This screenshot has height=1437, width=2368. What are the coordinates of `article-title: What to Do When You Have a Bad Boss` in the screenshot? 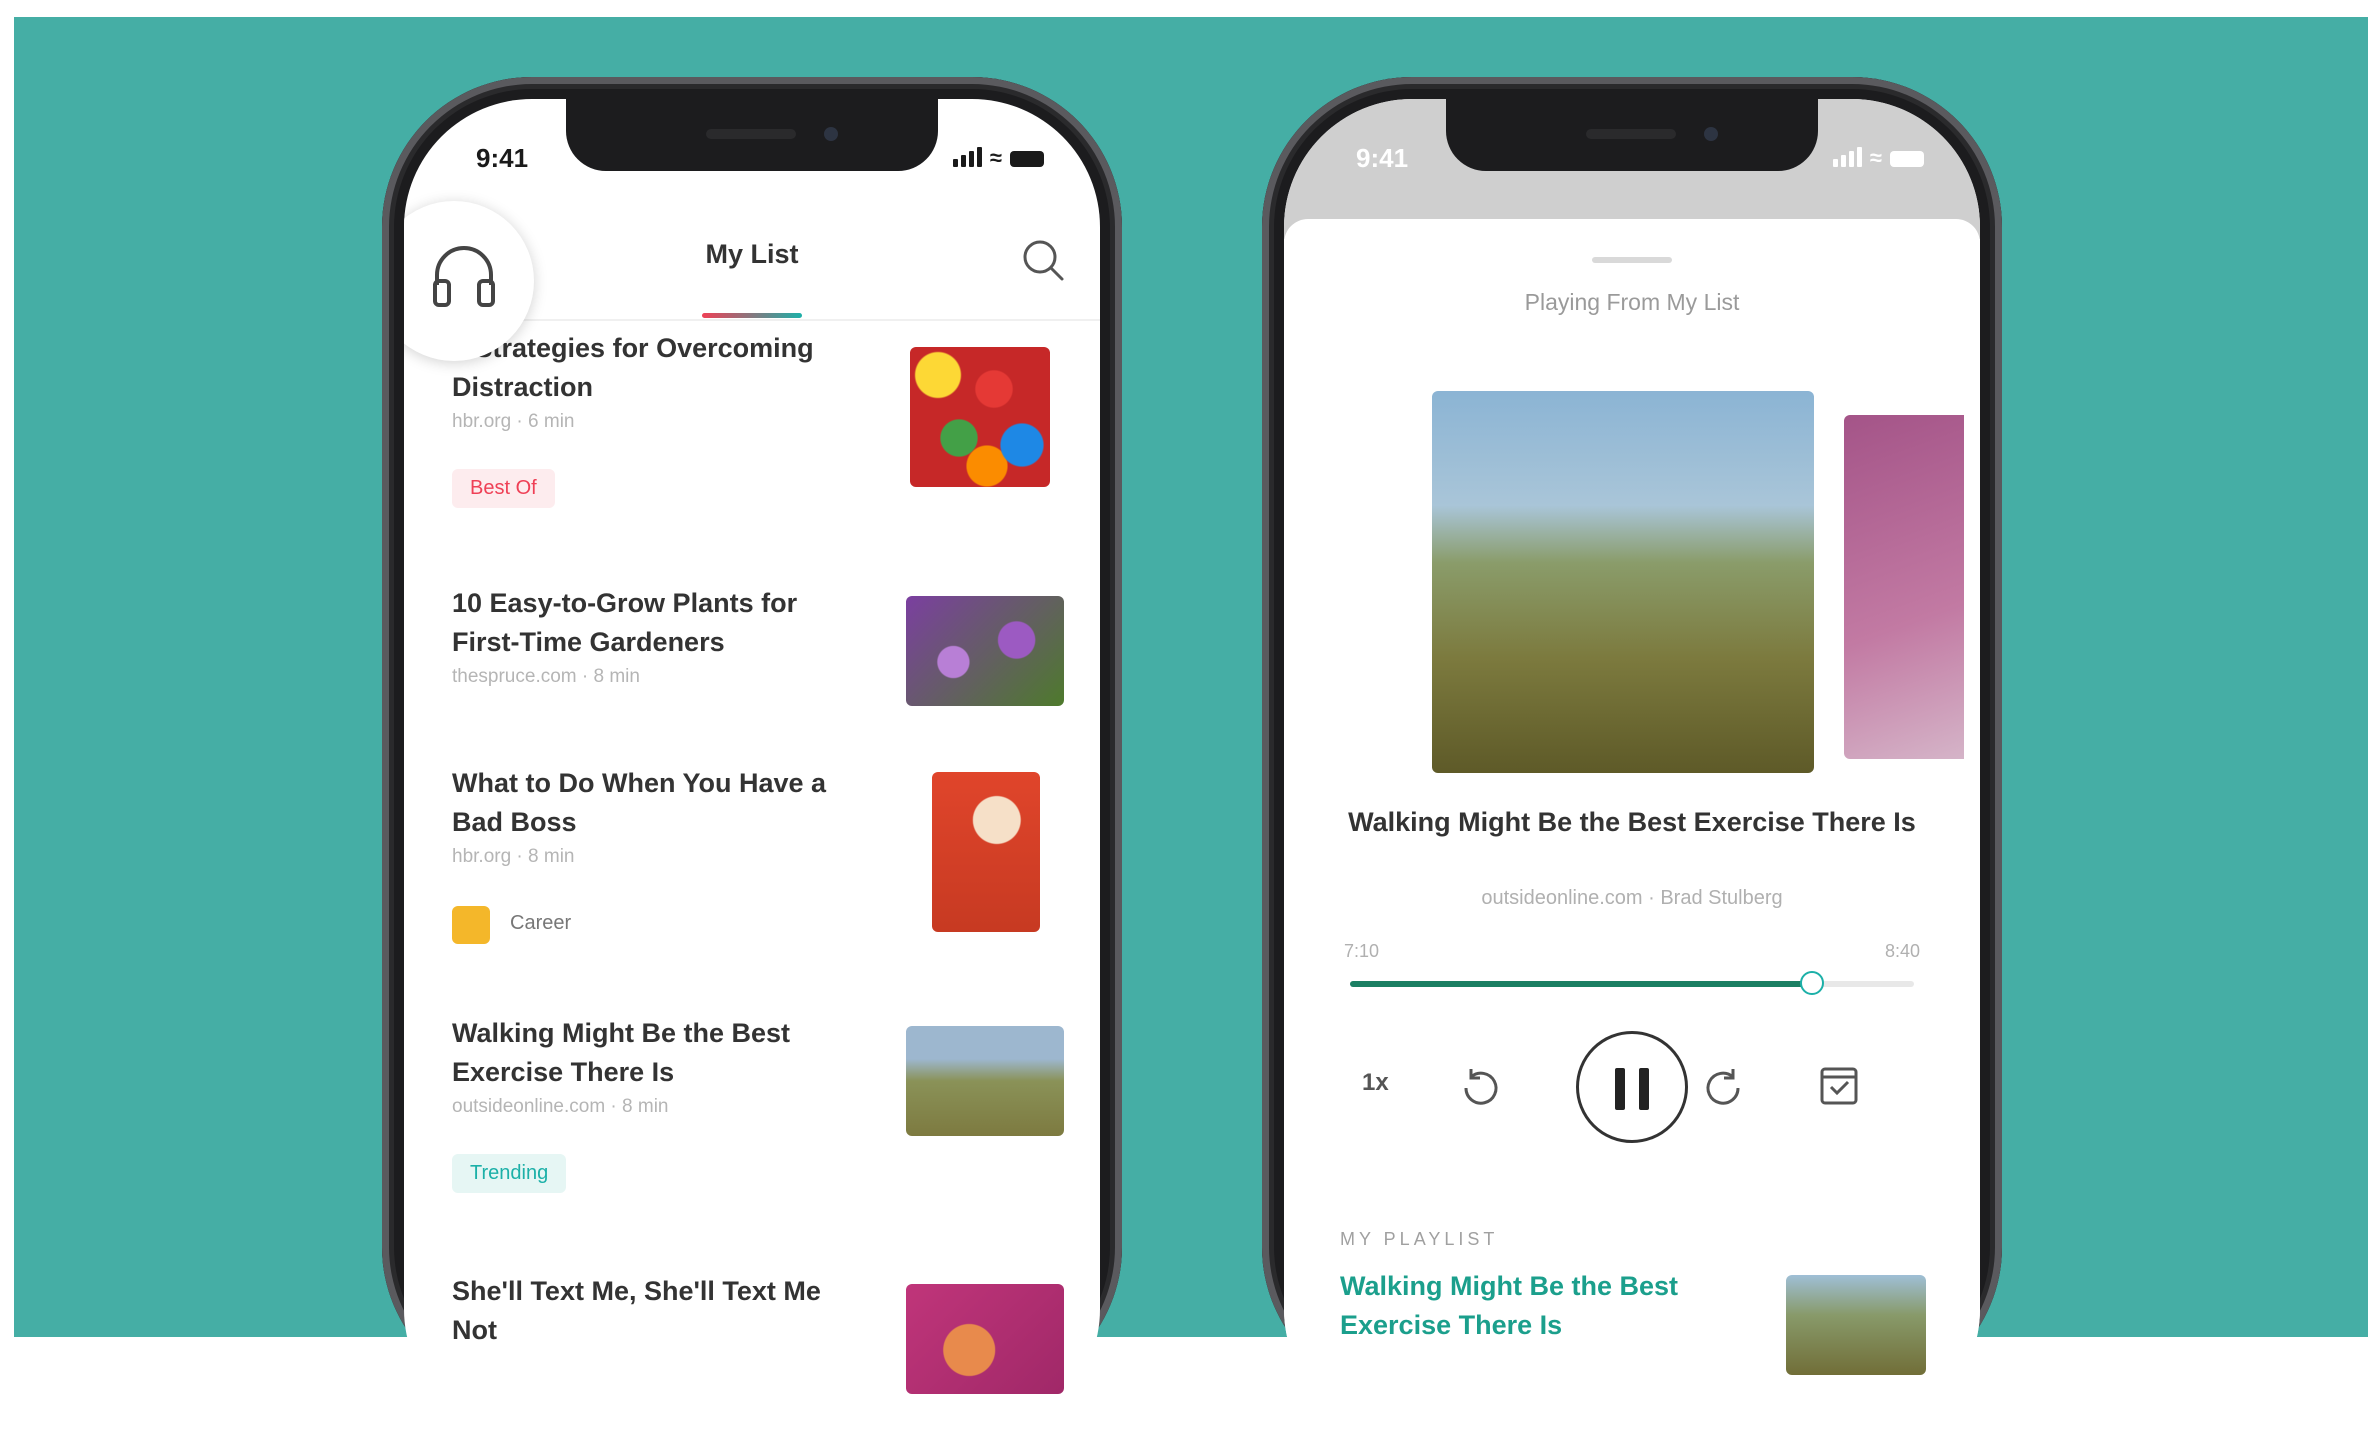 It's located at (652, 803).